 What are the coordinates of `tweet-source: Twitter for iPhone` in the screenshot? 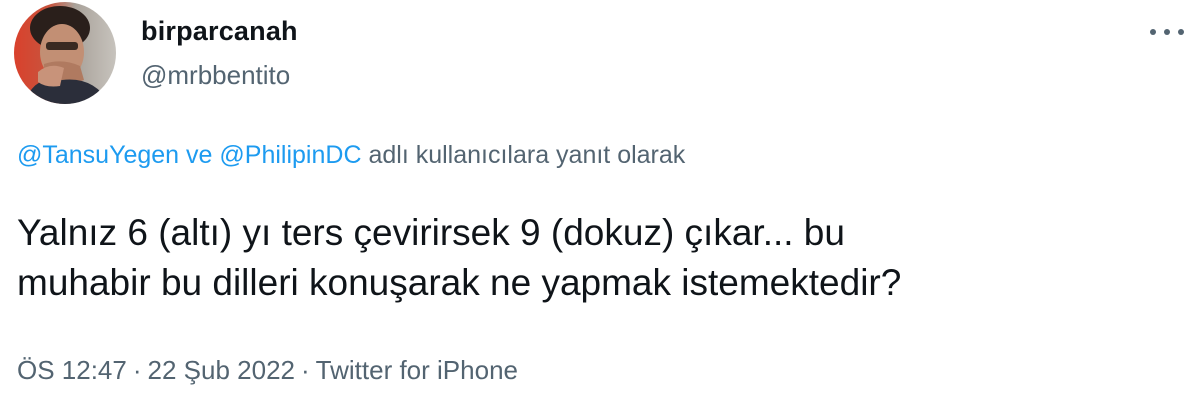 It's located at (417, 370).